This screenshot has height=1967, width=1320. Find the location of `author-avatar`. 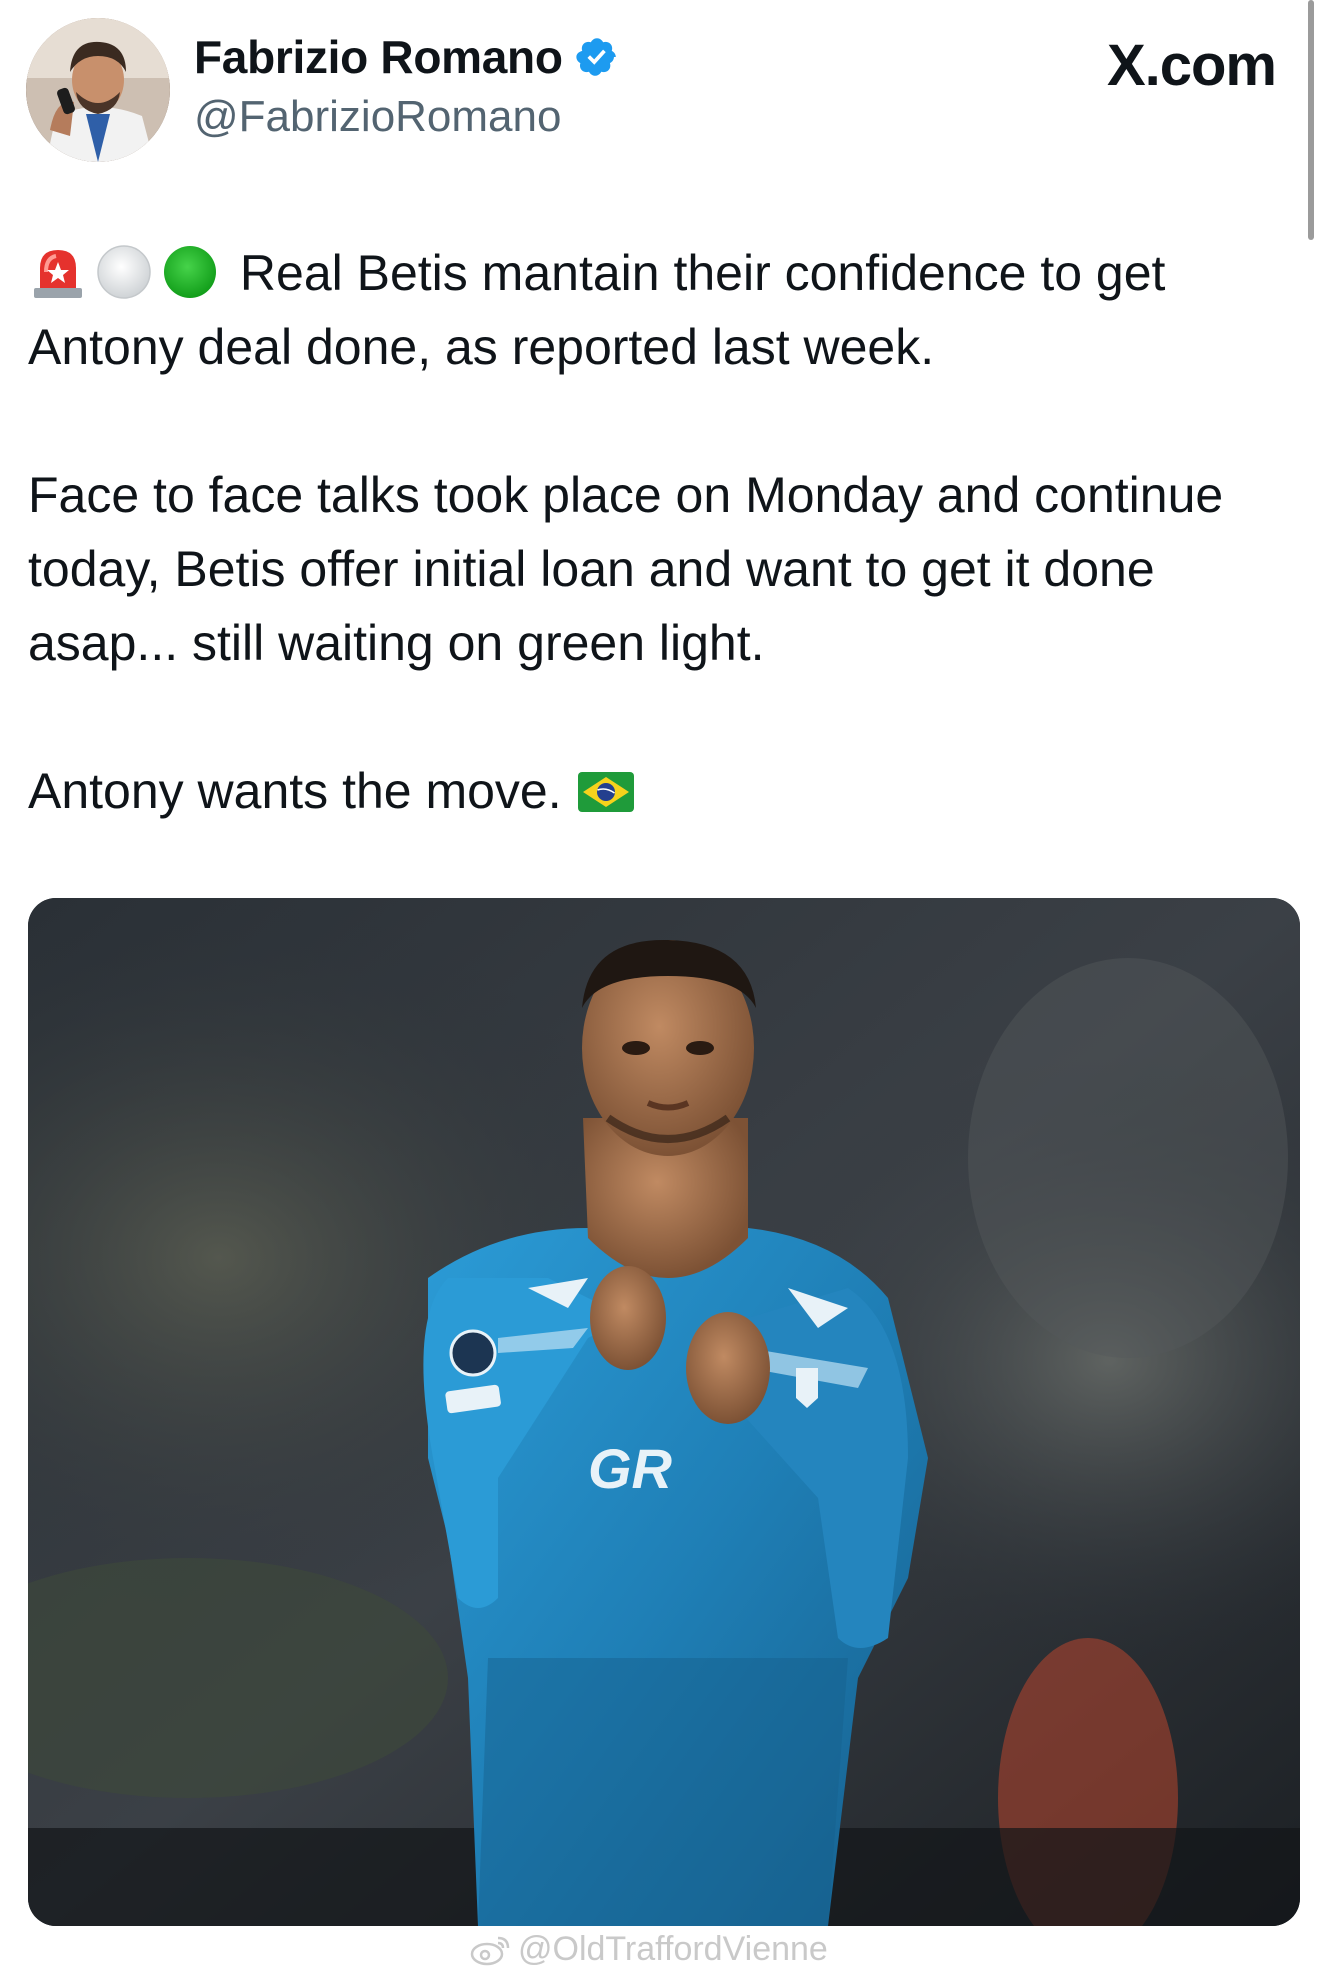

author-avatar is located at coordinates (98, 90).